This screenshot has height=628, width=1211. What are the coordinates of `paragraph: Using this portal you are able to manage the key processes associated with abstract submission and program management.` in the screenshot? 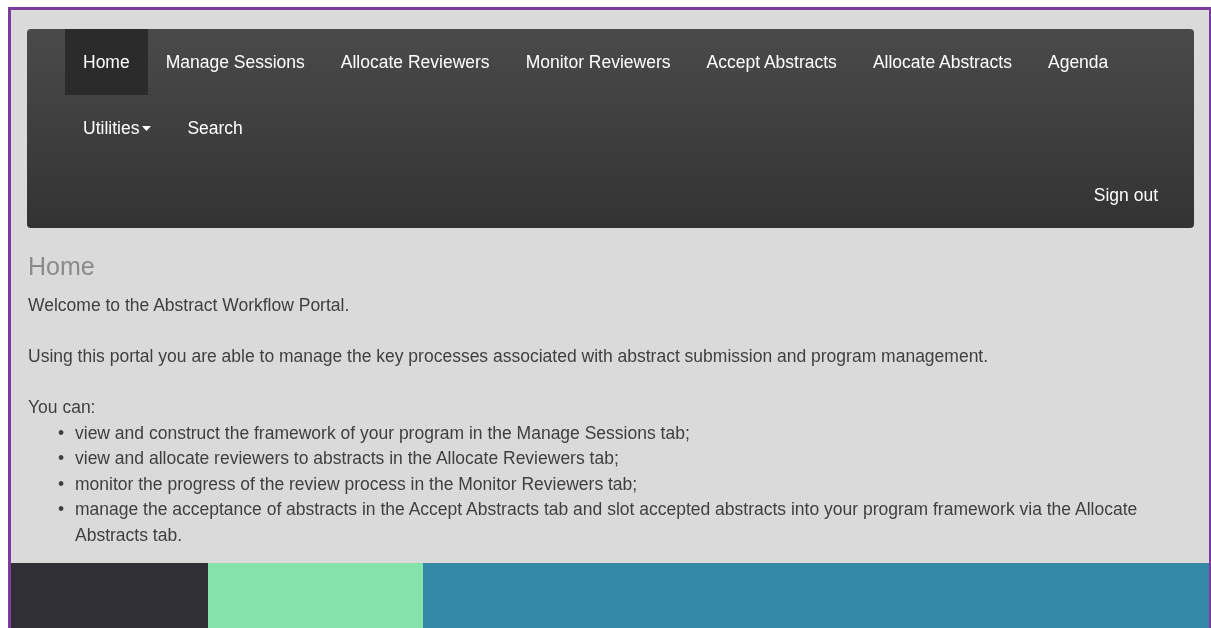 It's located at (509, 356).